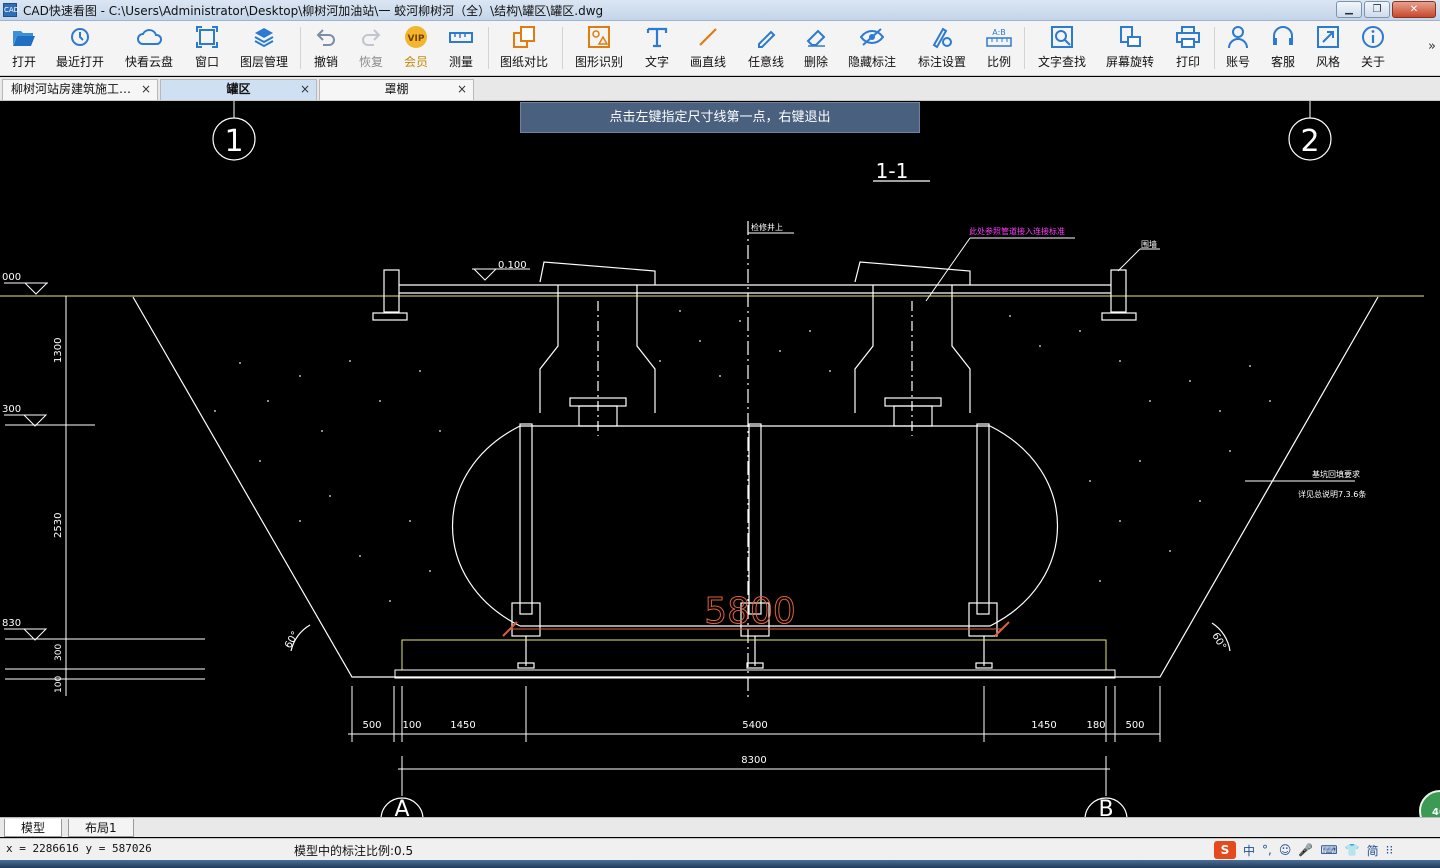 This screenshot has width=1440, height=868. What do you see at coordinates (1332, 494) in the screenshot?
I see `svg-text: 详见总说明7.3.6条` at bounding box center [1332, 494].